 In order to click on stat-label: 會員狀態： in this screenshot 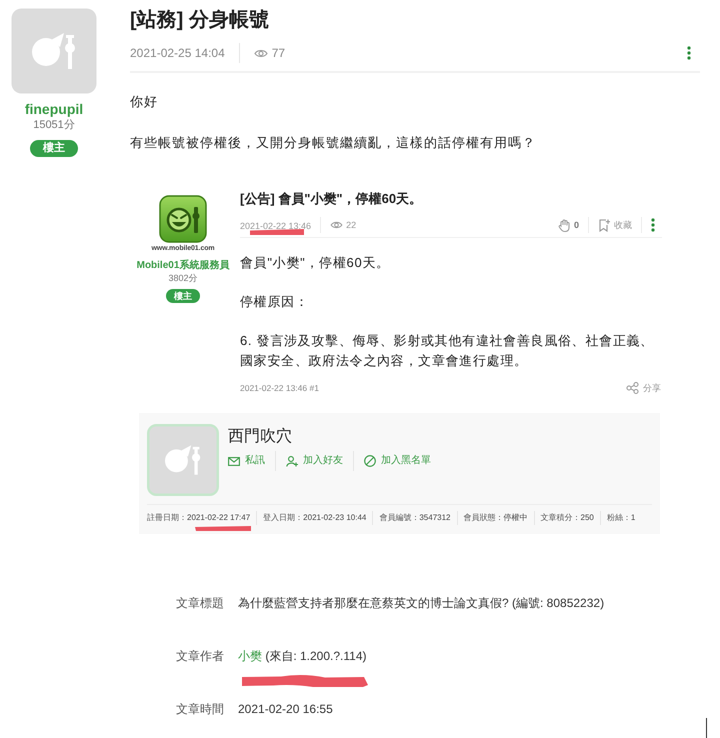, I will do `click(484, 518)`.